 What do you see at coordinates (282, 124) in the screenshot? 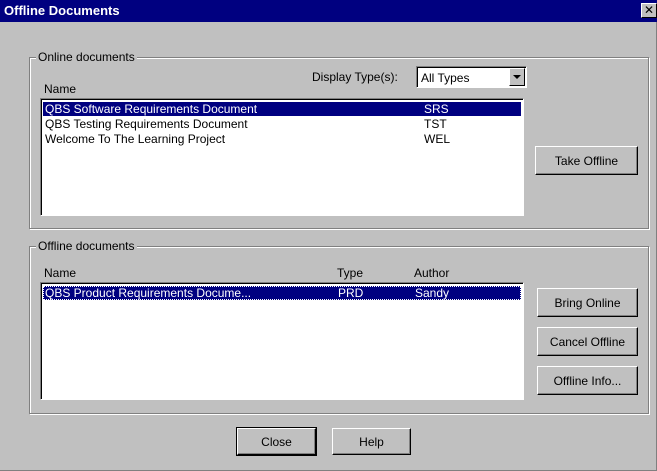
I see `online-row-2: QBS Testing Requirements Document TST` at bounding box center [282, 124].